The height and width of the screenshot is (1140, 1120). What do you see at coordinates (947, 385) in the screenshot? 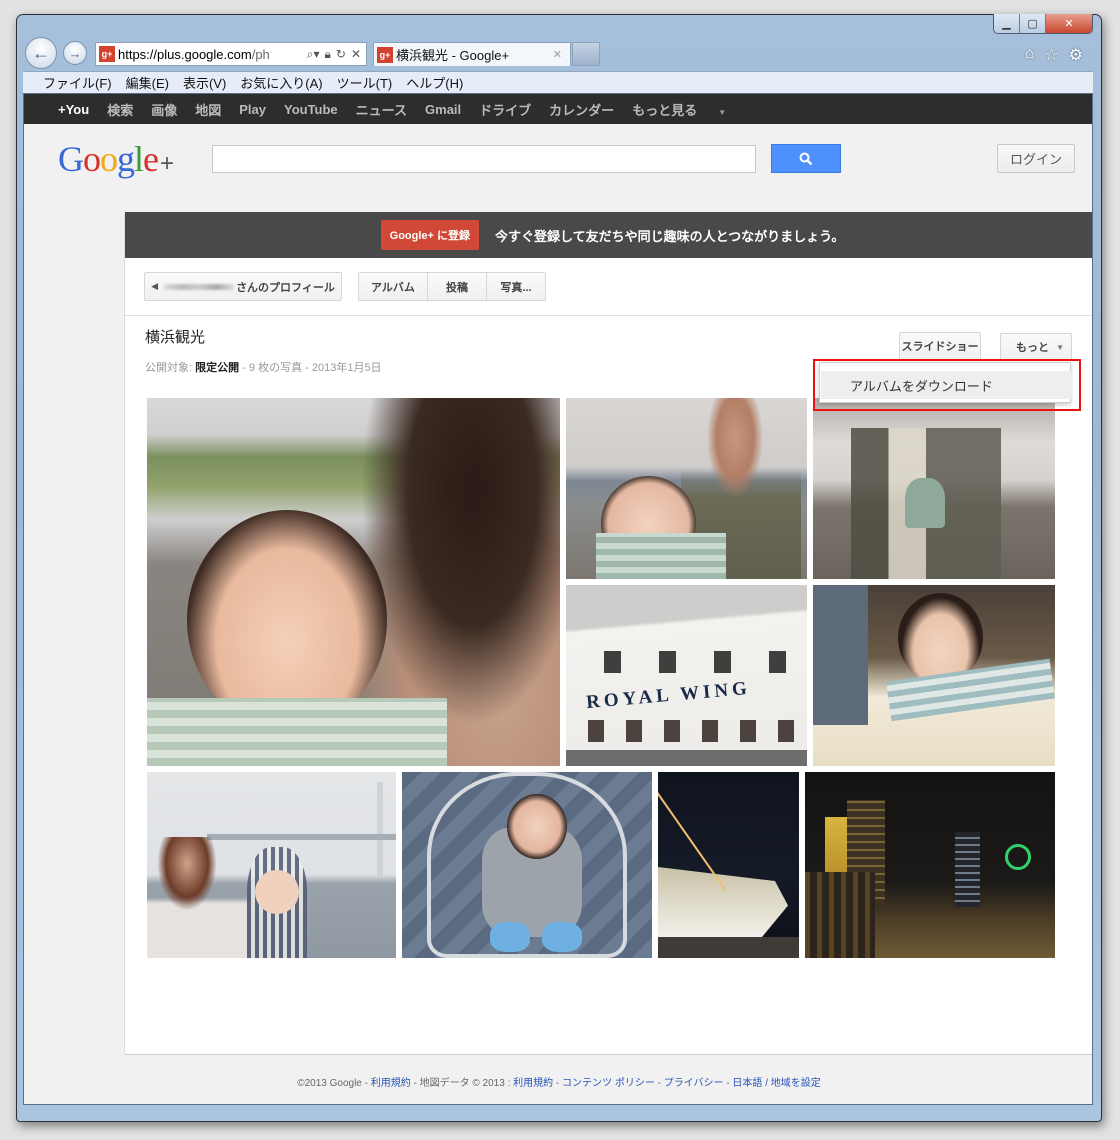
I see `annotation-highlight-box` at bounding box center [947, 385].